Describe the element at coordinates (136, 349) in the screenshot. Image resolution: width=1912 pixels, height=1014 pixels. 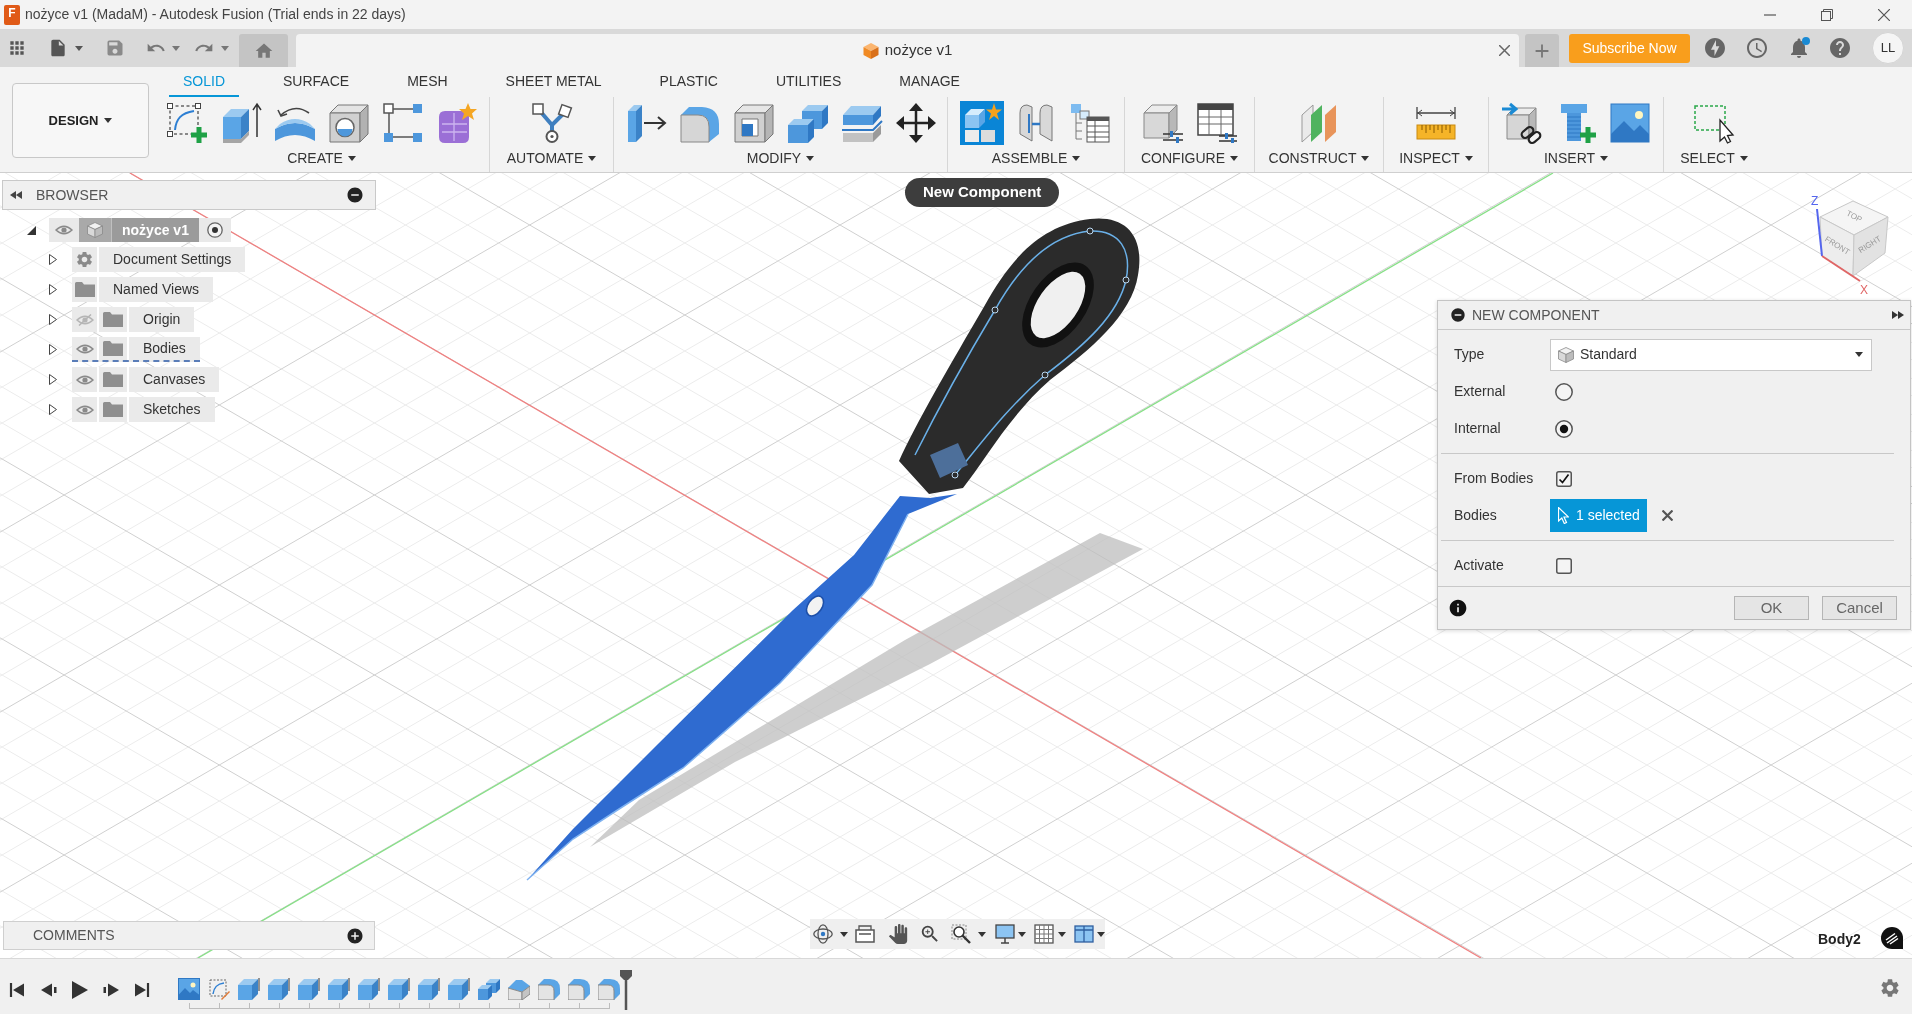
I see `browser-item: Bodies` at that location.